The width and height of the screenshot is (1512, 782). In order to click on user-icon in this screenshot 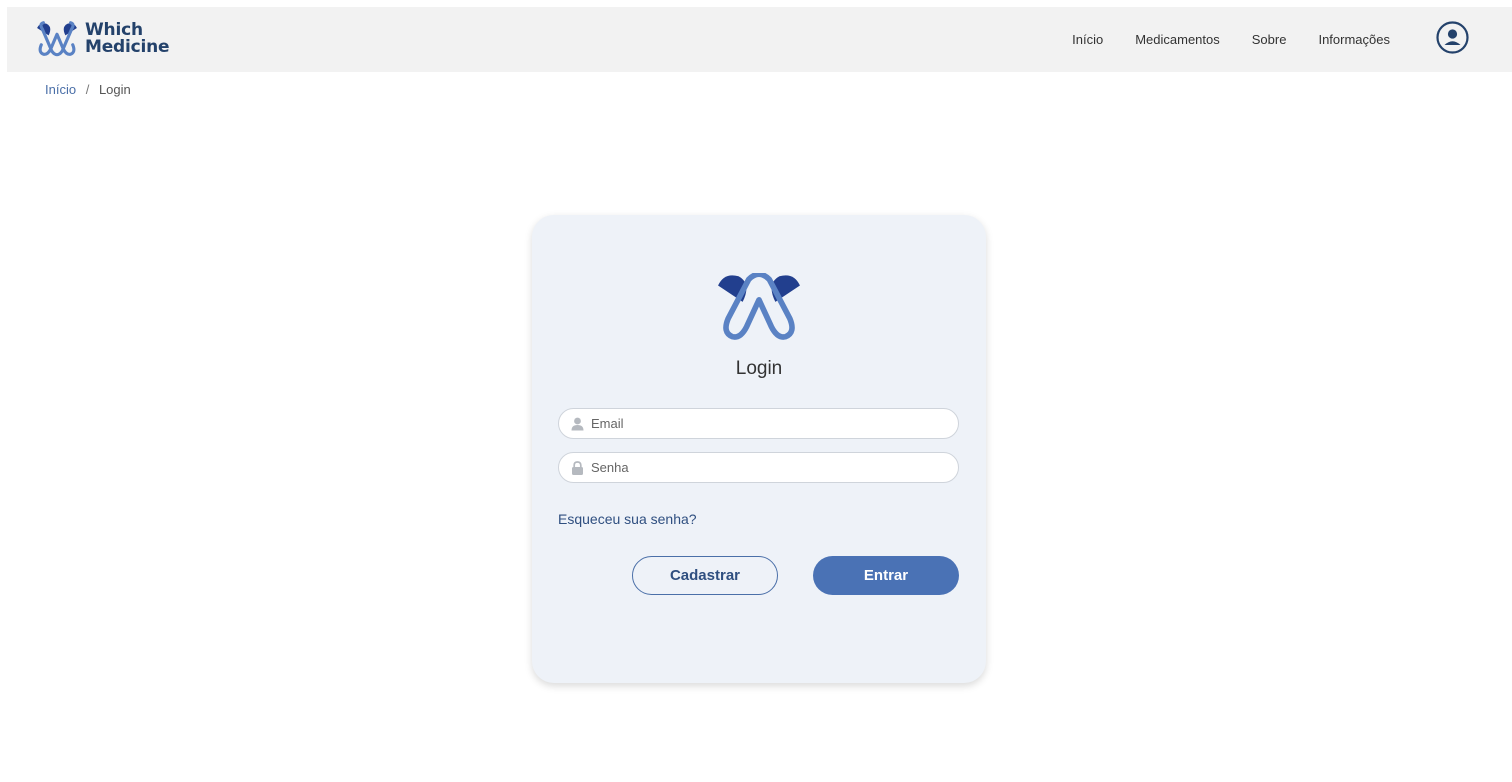, I will do `click(577, 423)`.